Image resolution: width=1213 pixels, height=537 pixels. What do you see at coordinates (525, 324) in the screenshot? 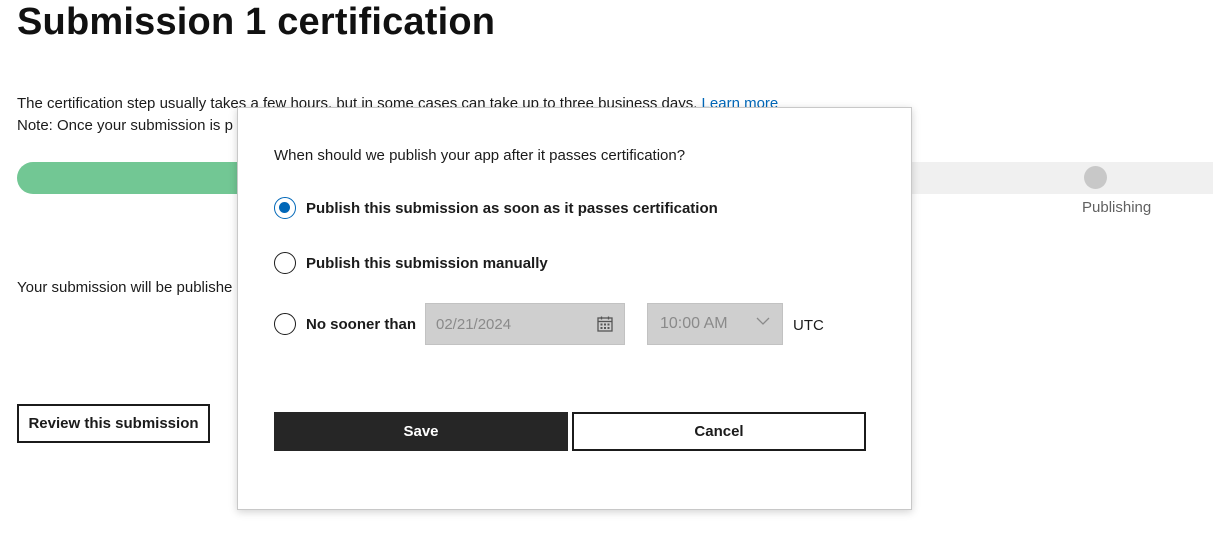
I see `date-picker-field: 02/21/2024` at bounding box center [525, 324].